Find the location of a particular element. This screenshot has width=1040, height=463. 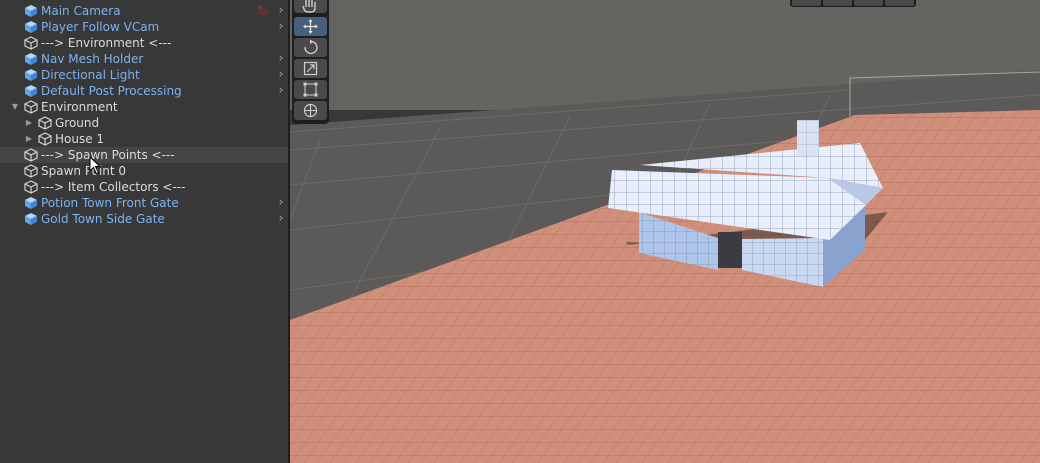

hierarchy-item: Nav Mesh Holder › is located at coordinates (144, 59).